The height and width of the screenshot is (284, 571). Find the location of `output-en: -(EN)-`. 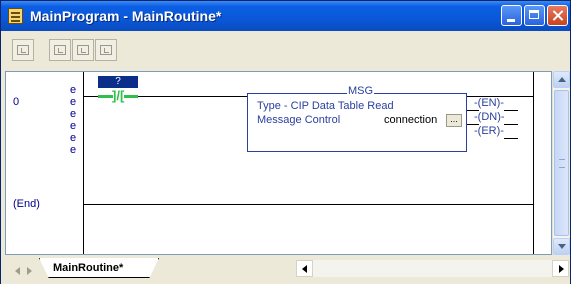

output-en: -(EN)- is located at coordinates (489, 103).